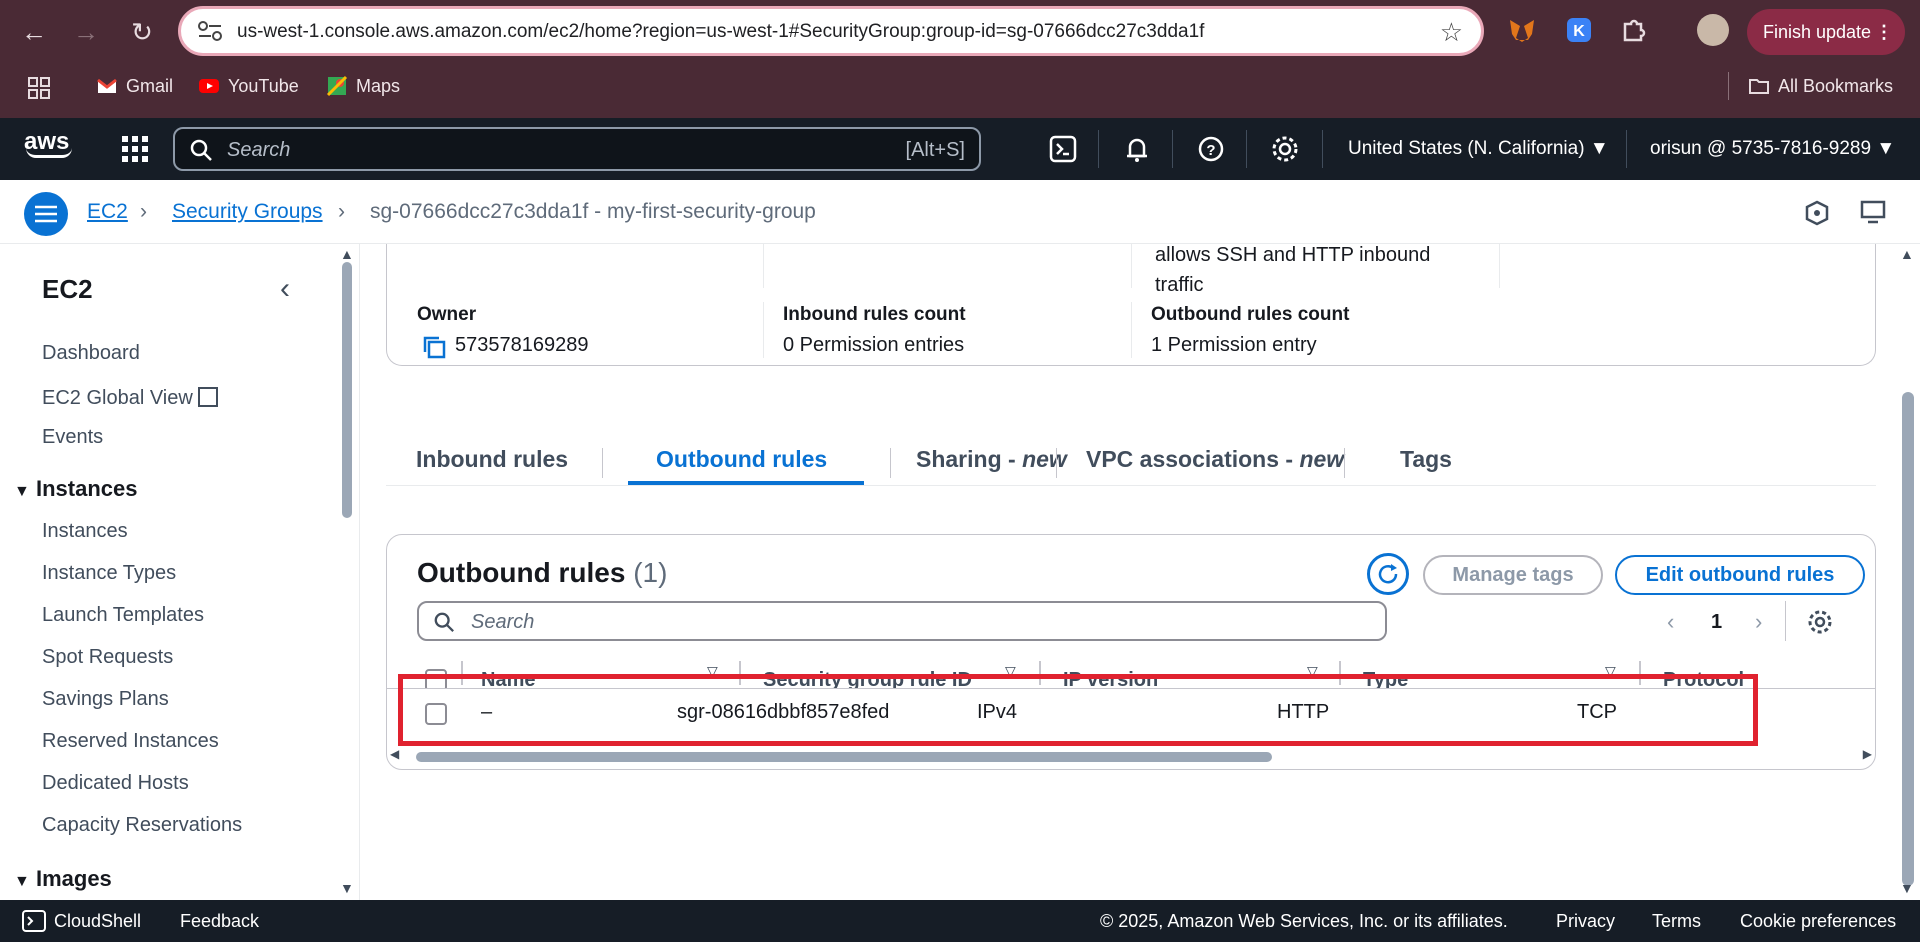 The image size is (1920, 942). Describe the element at coordinates (86, 32) in the screenshot. I see `forward-icon: →` at that location.